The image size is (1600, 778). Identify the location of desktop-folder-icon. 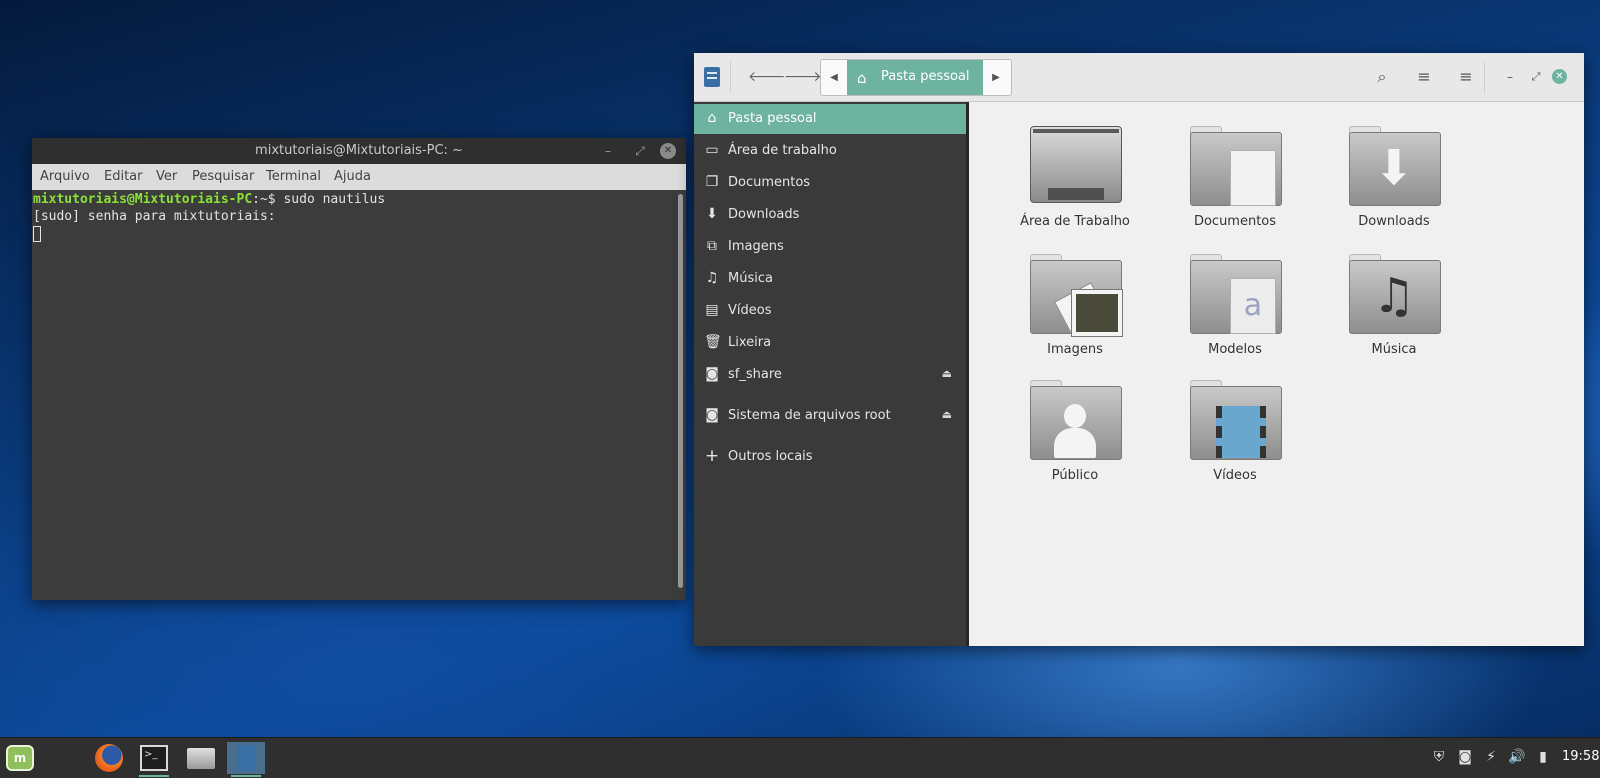
(1076, 164).